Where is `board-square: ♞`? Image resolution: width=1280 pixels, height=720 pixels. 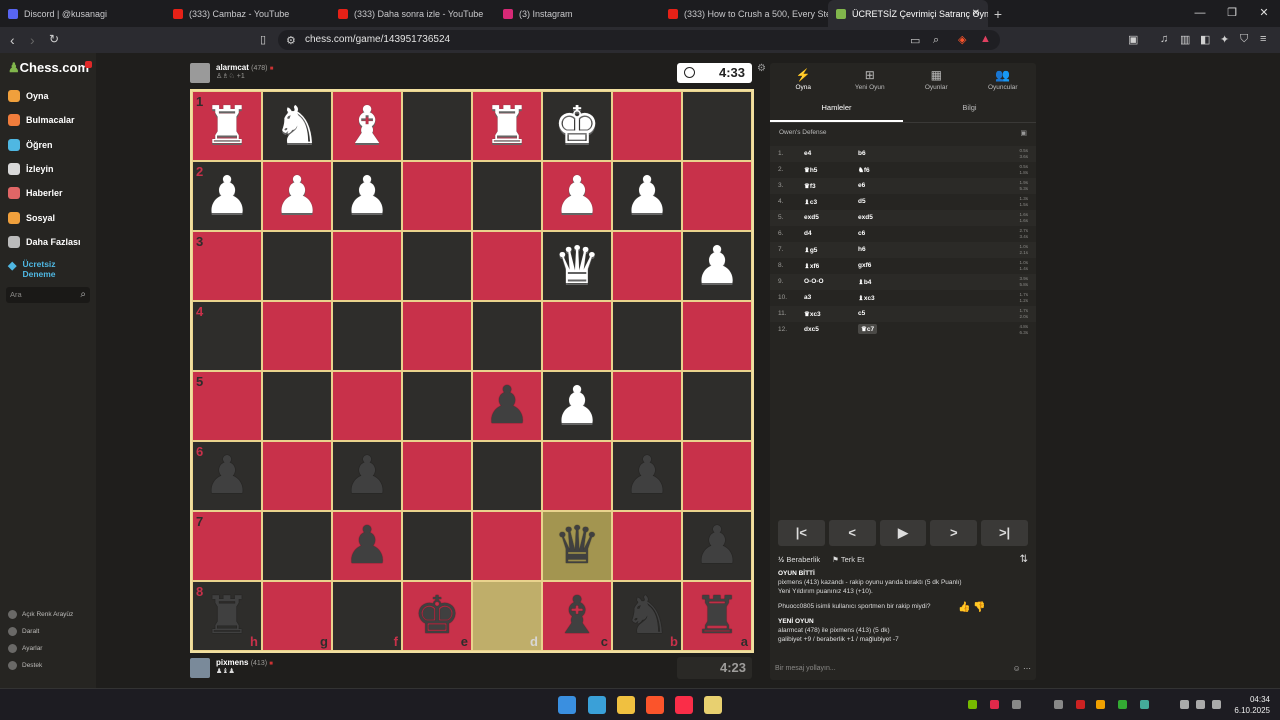 board-square: ♞ is located at coordinates (297, 126).